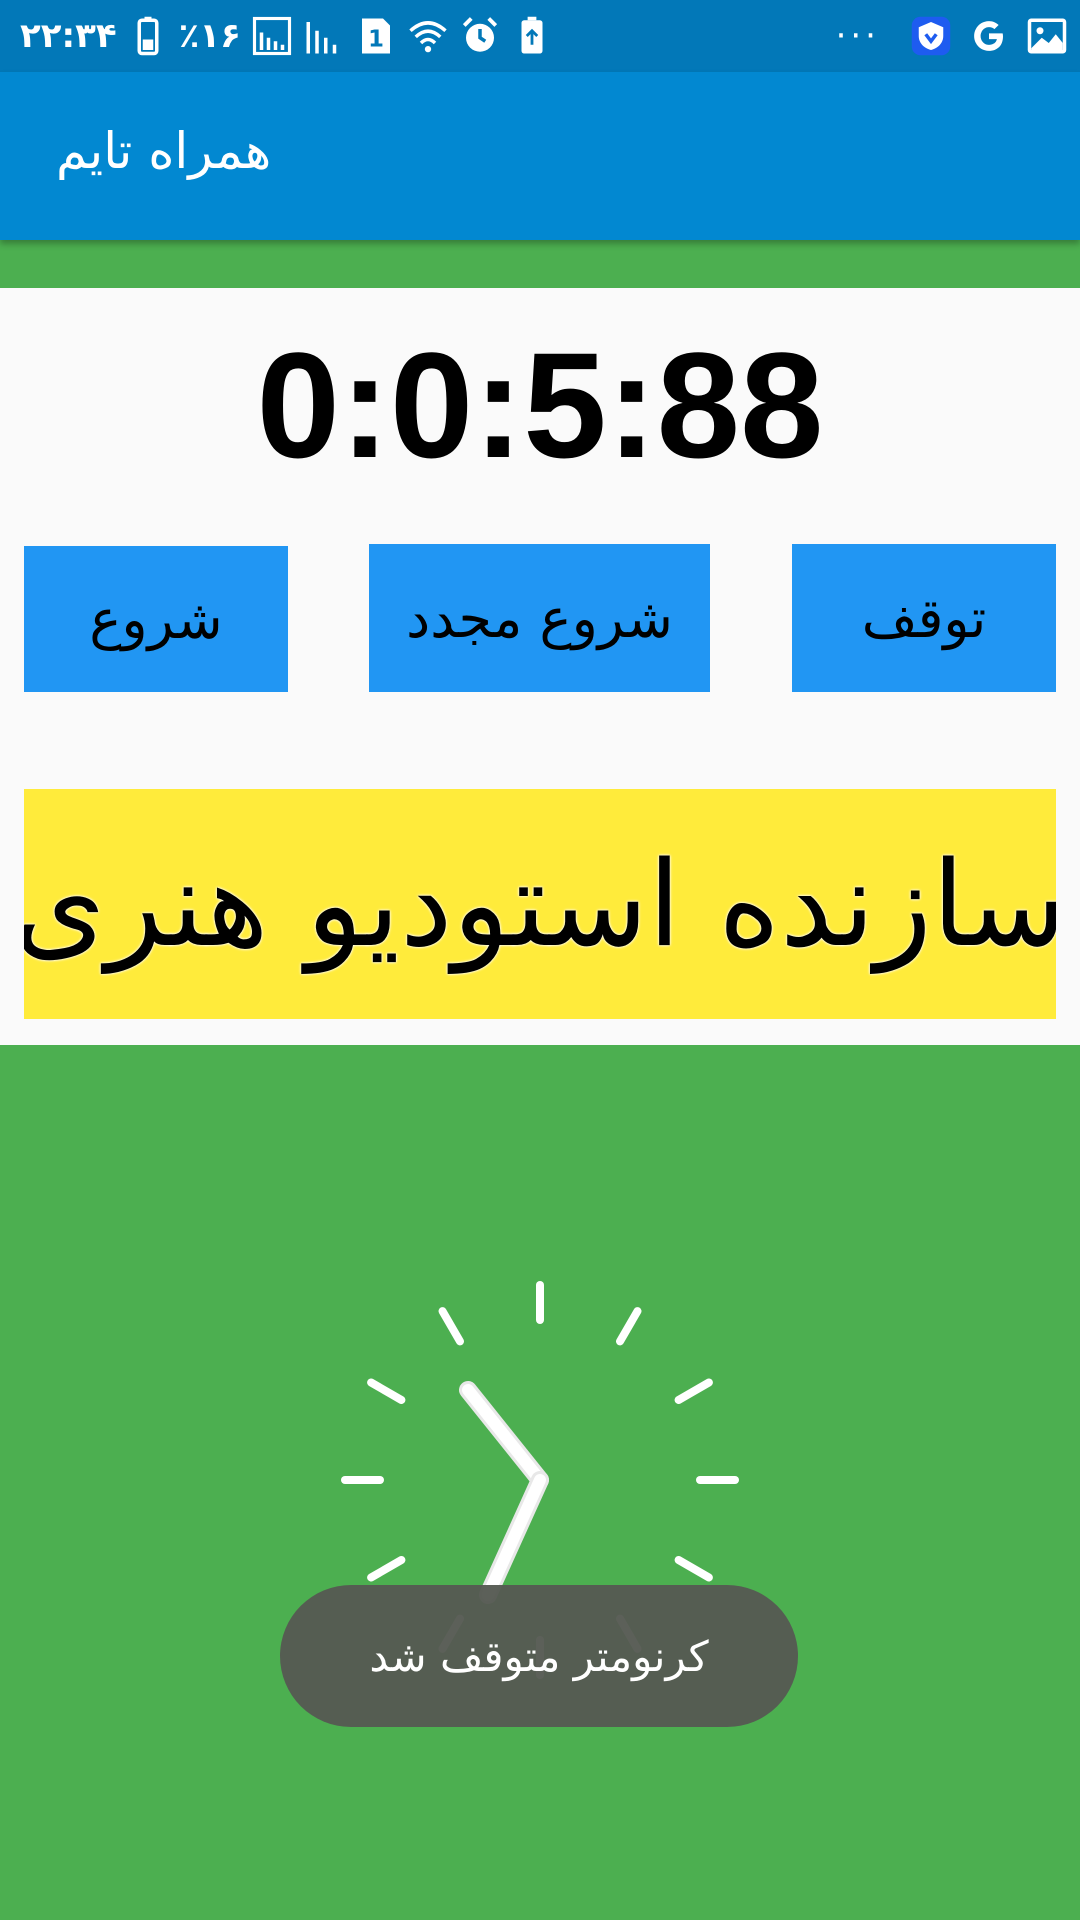 Image resolution: width=1080 pixels, height=1920 pixels. What do you see at coordinates (1047, 36) in the screenshot?
I see `image-icon` at bounding box center [1047, 36].